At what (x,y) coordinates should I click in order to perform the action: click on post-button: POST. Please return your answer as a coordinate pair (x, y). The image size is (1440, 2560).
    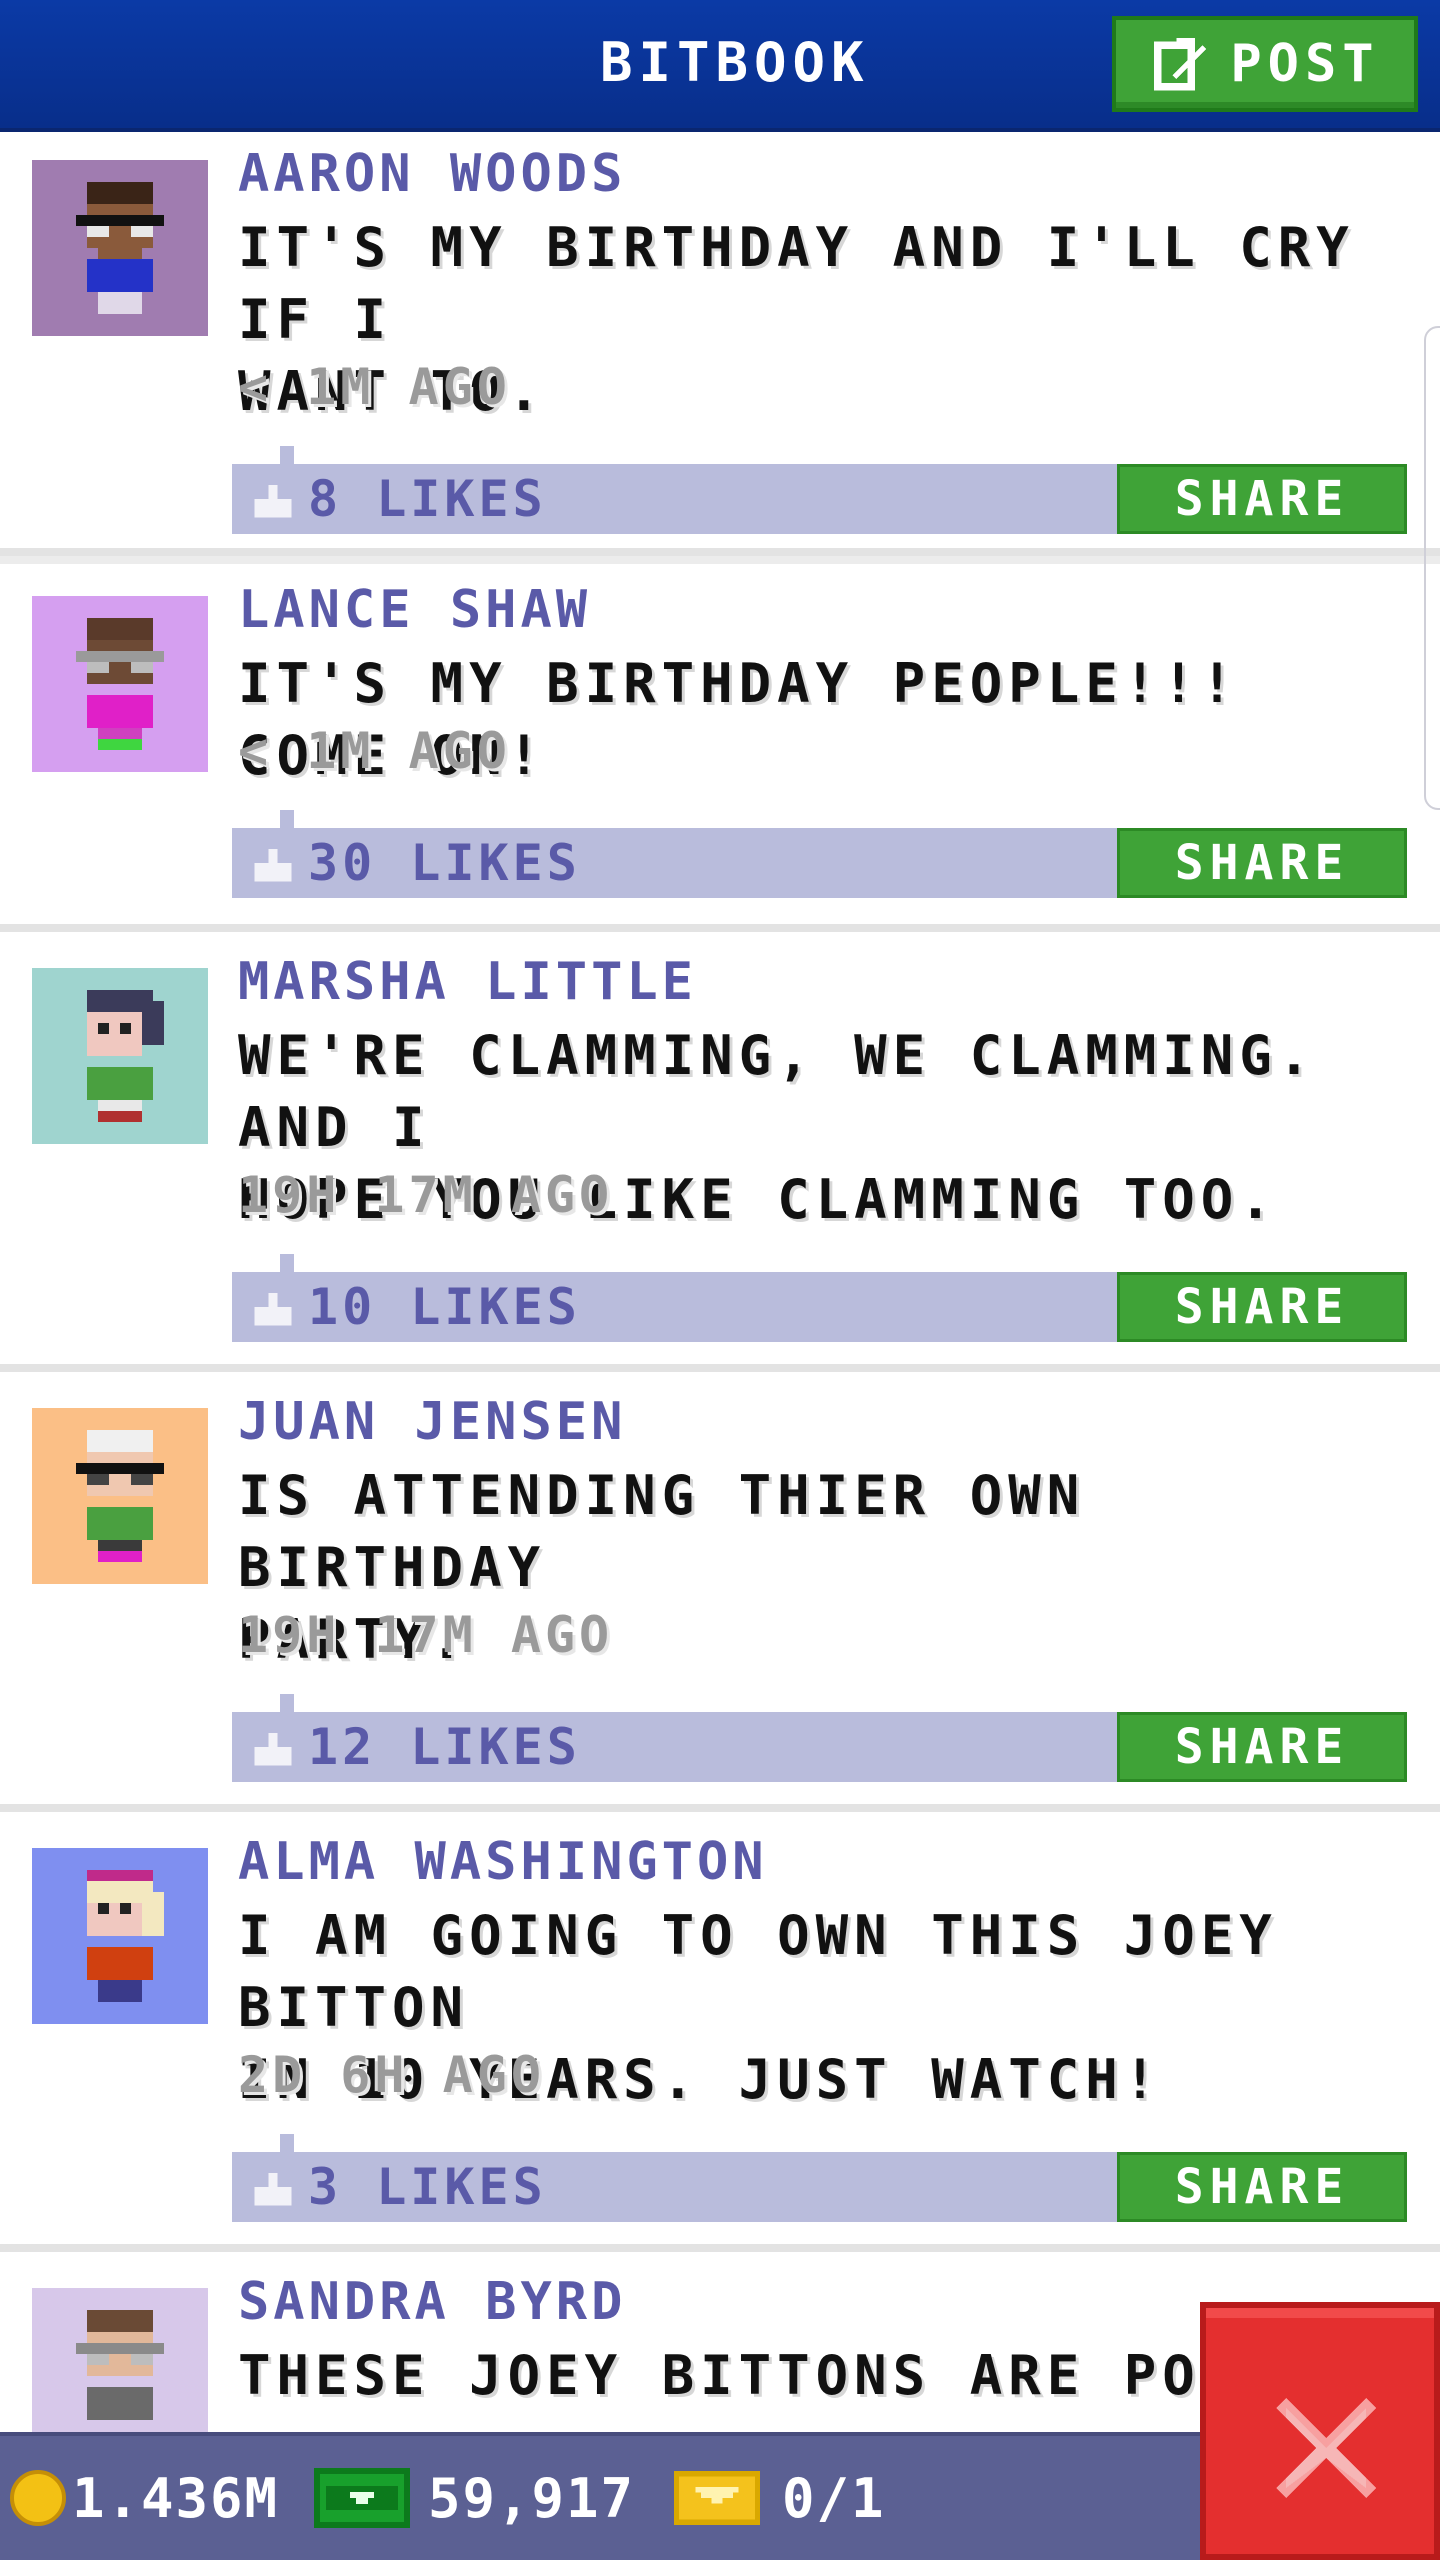
    Looking at the image, I should click on (1265, 64).